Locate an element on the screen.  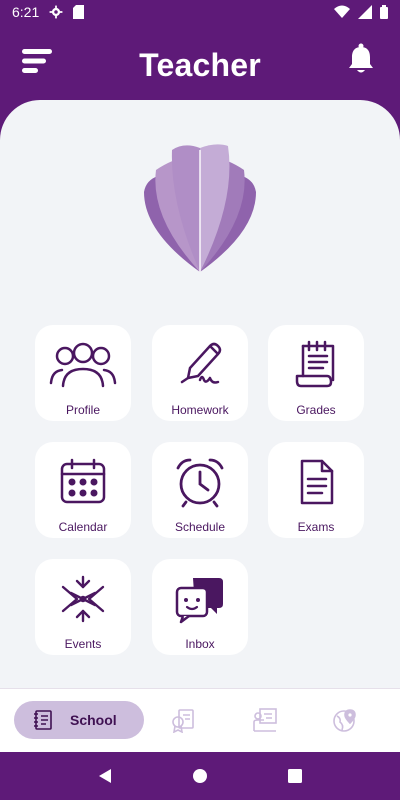
tile-label: Grades is located at coordinates (316, 410).